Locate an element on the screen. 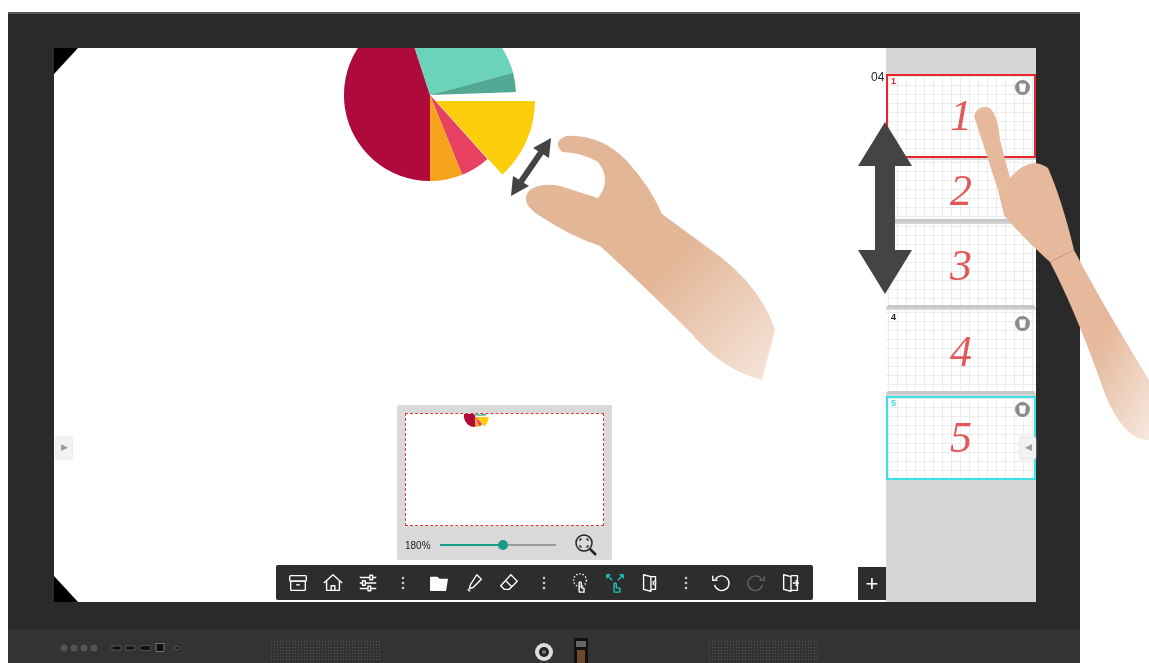 The height and width of the screenshot is (663, 1149). pie-chart-drawing is located at coordinates (476, 420).